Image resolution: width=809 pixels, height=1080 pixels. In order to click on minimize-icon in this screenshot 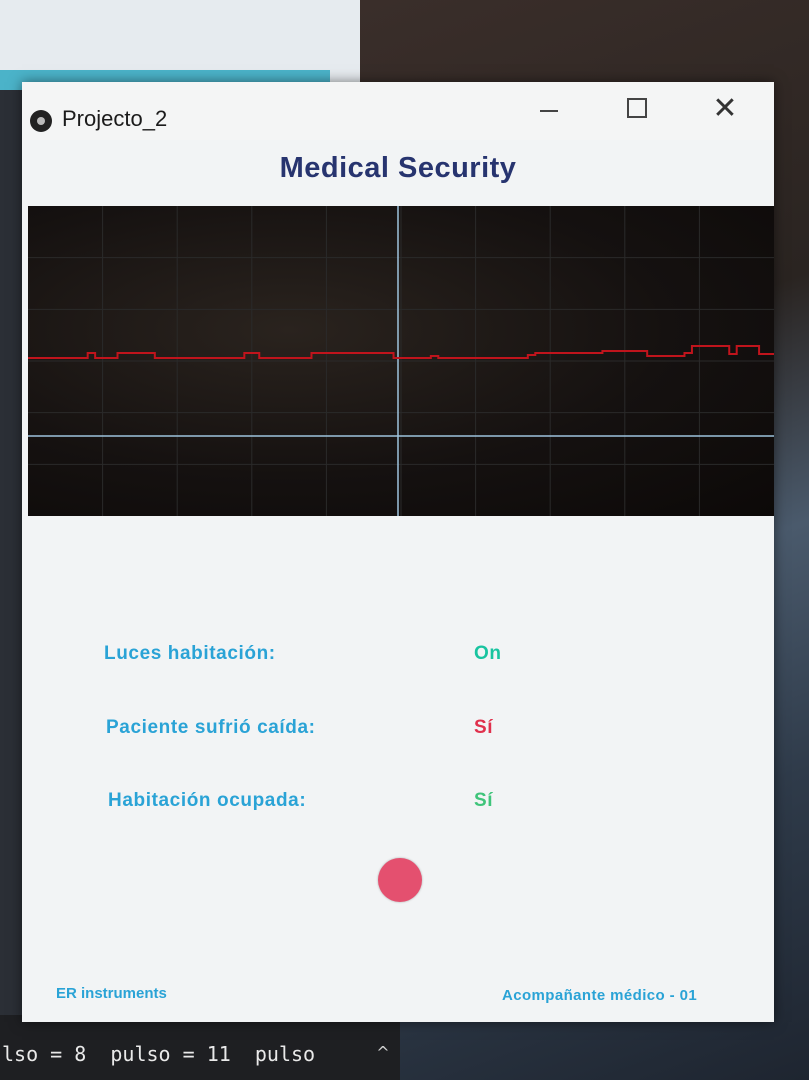, I will do `click(549, 111)`.